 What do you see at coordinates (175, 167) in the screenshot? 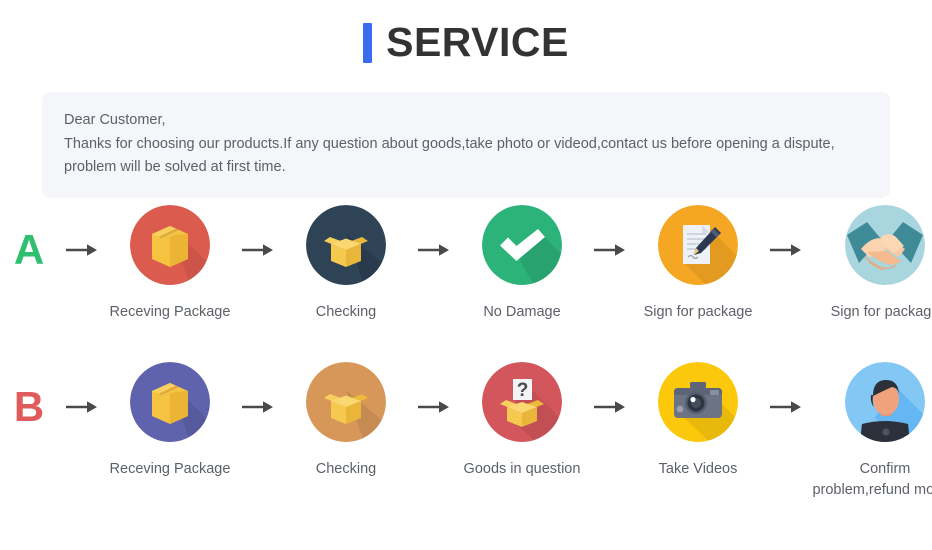
I see `notice-line-3: problem will be solved at first time.` at bounding box center [175, 167].